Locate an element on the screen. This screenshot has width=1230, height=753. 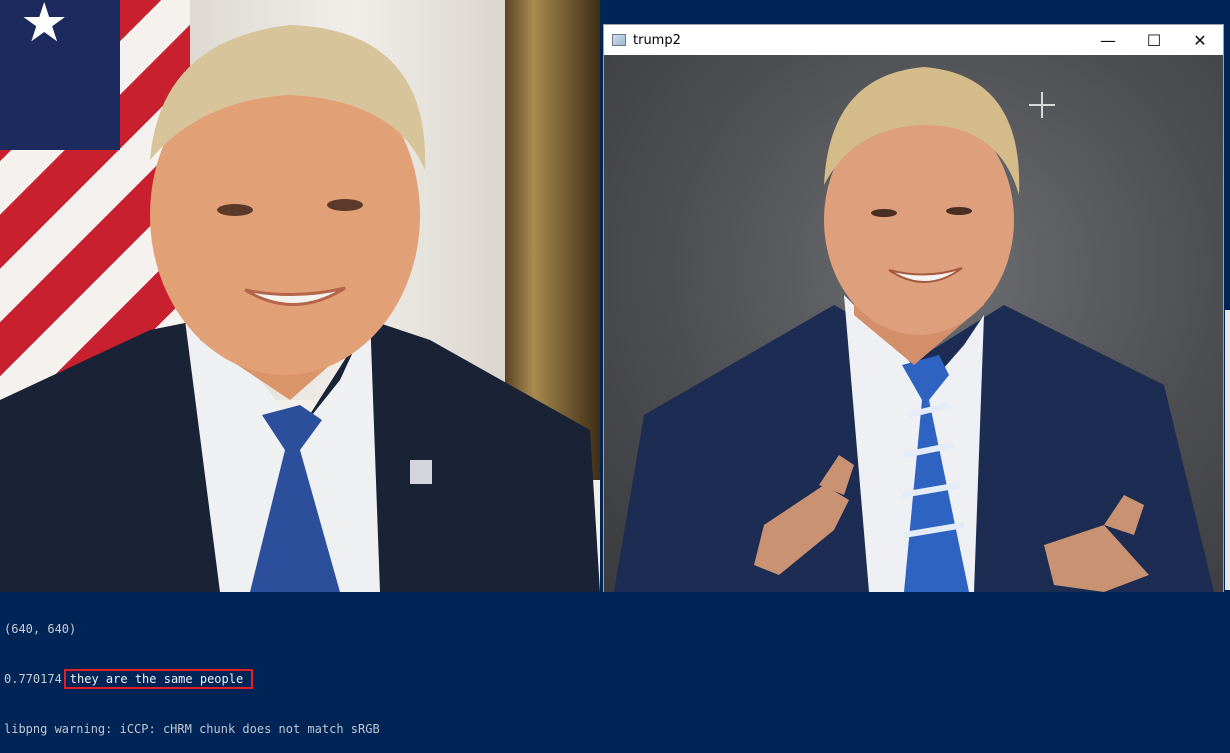
window-titlebar: trump2 — ☐ ✕ is located at coordinates (913, 40).